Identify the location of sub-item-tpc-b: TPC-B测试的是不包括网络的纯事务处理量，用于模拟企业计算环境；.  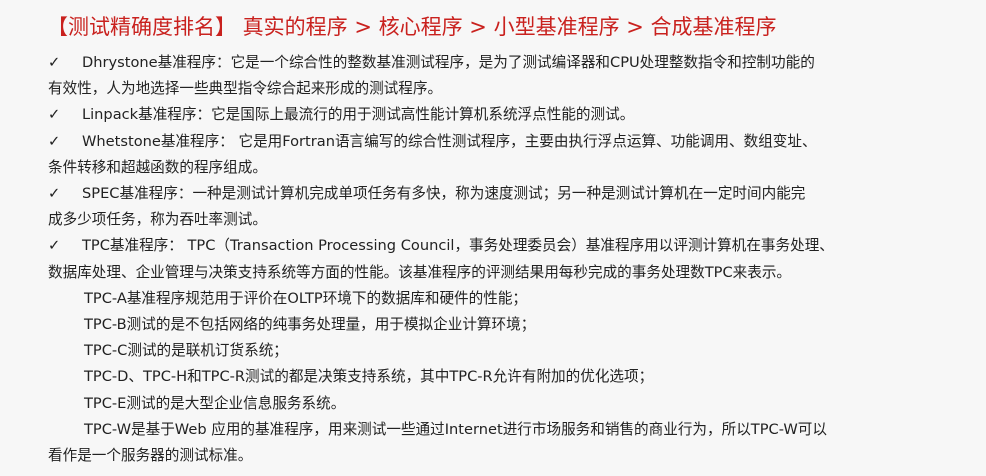
(310, 325).